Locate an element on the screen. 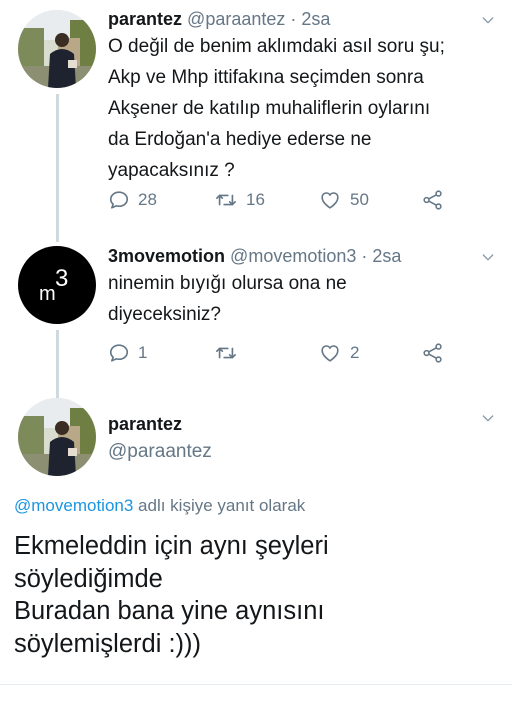 The height and width of the screenshot is (705, 512). reply-to-link: @movemotion3 is located at coordinates (73, 505).